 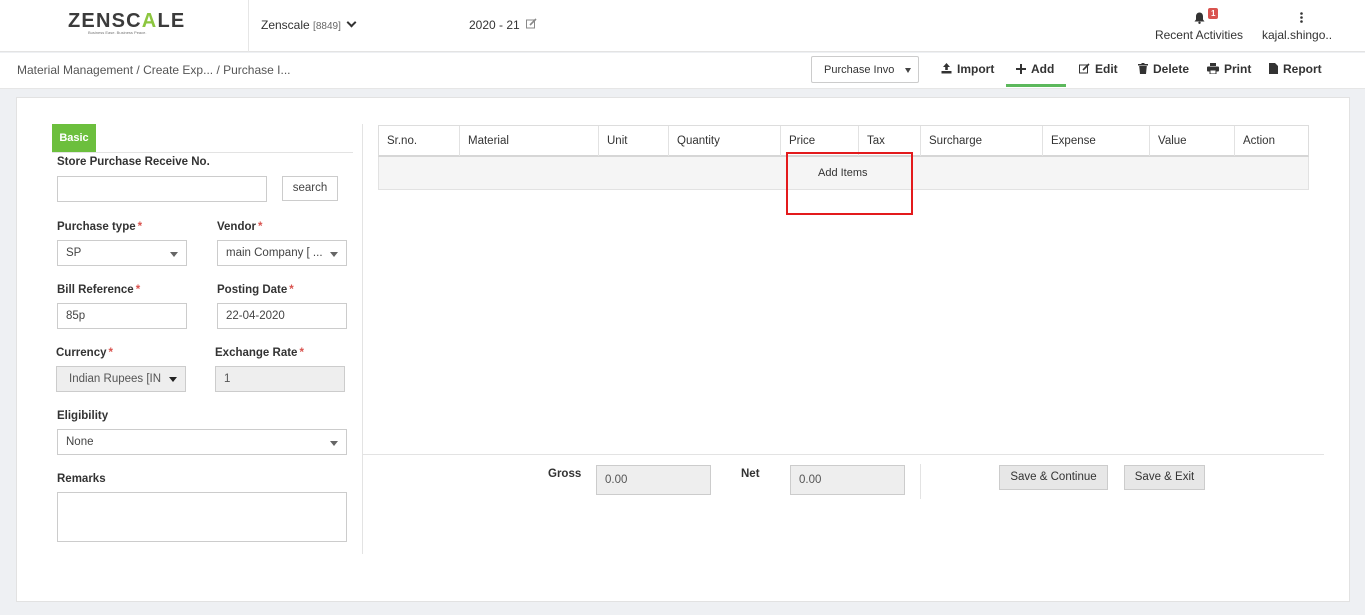 I want to click on purchase-type-label: Purchase type *, so click(x=100, y=227).